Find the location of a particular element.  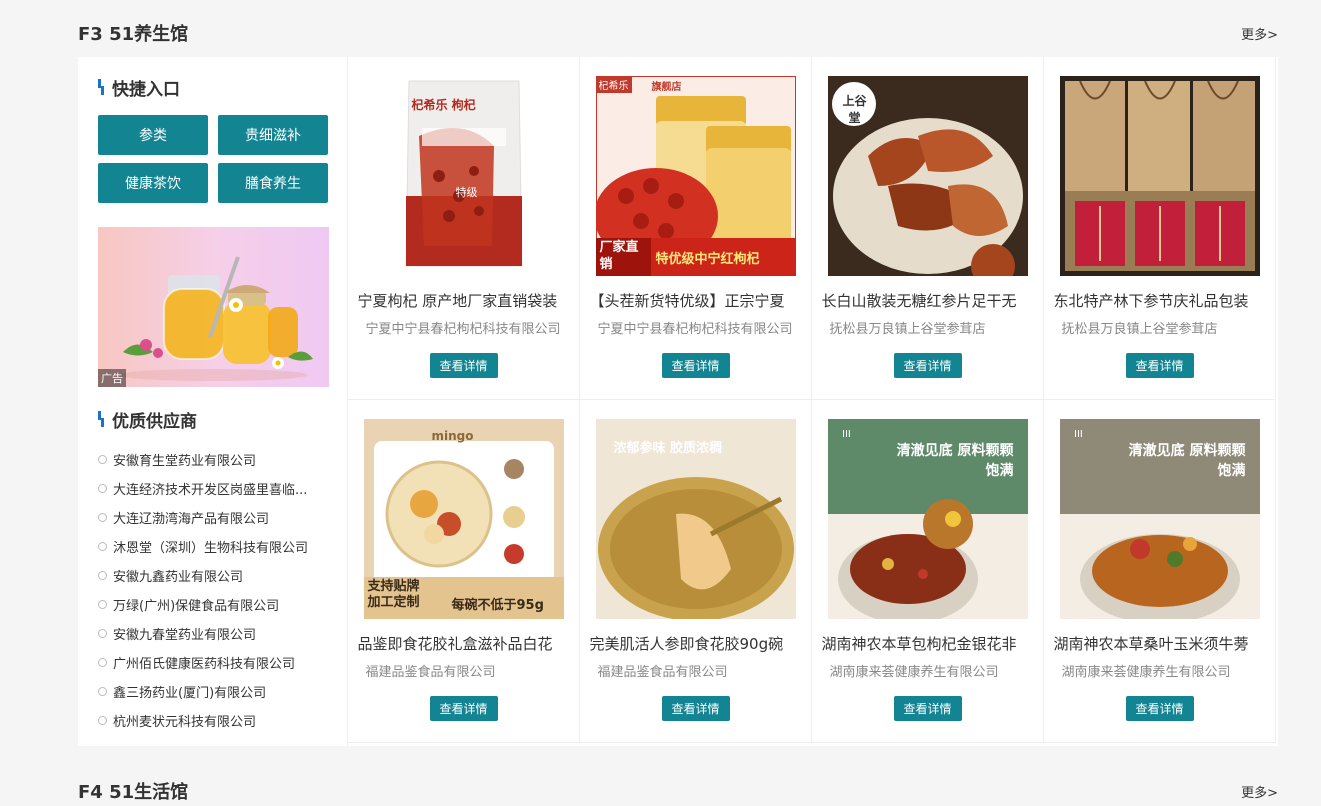

supplier-item: 鑫三扬药业(厦门)有限公司 is located at coordinates (213, 691).